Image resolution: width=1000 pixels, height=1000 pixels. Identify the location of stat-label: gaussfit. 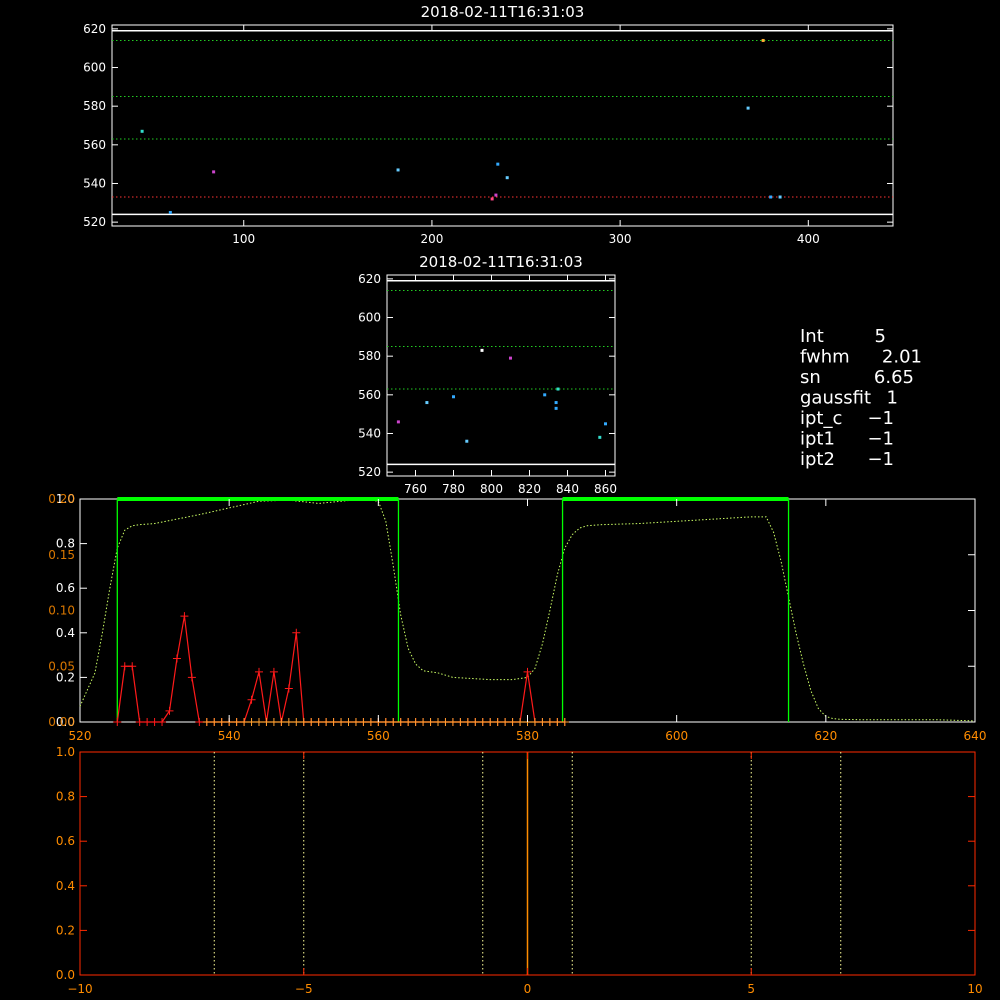
(835, 398).